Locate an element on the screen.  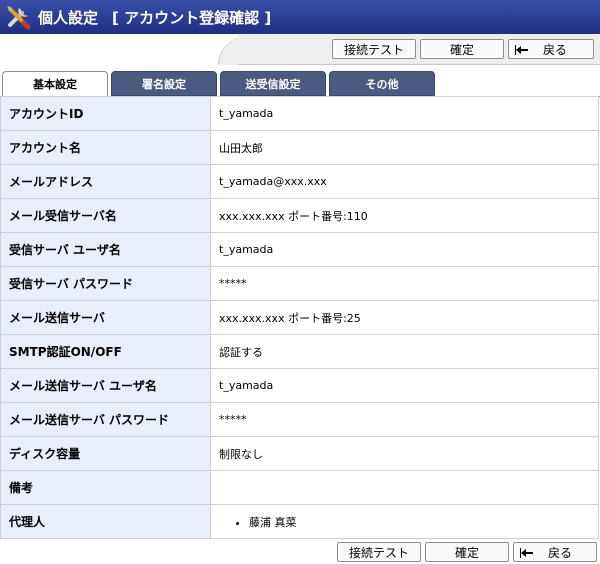
row-value: 制限なし is located at coordinates (404, 453).